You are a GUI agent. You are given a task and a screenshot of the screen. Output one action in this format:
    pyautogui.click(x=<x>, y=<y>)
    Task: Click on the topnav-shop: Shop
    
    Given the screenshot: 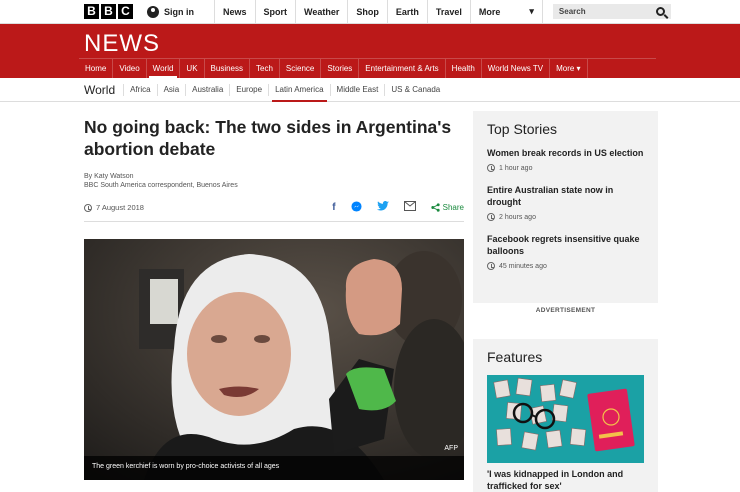 What is the action you would take?
    pyautogui.click(x=368, y=11)
    